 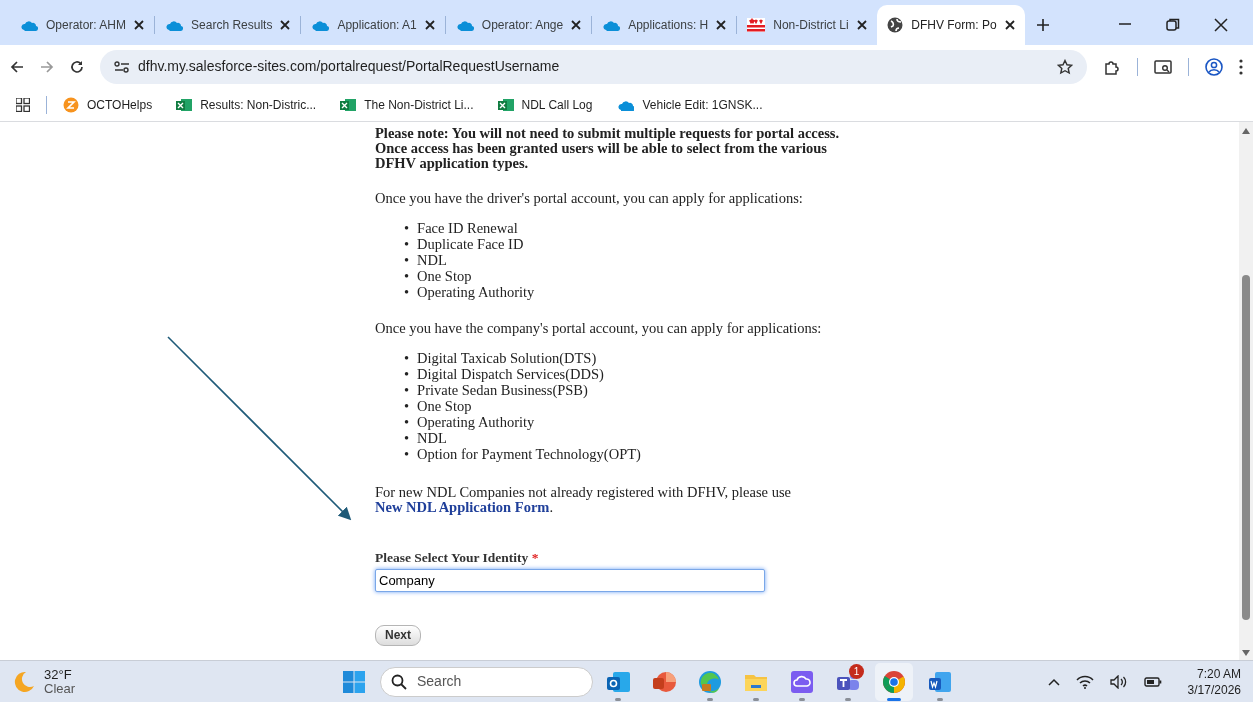 What do you see at coordinates (108, 104) in the screenshot?
I see `bookmark: OCTOHelps` at bounding box center [108, 104].